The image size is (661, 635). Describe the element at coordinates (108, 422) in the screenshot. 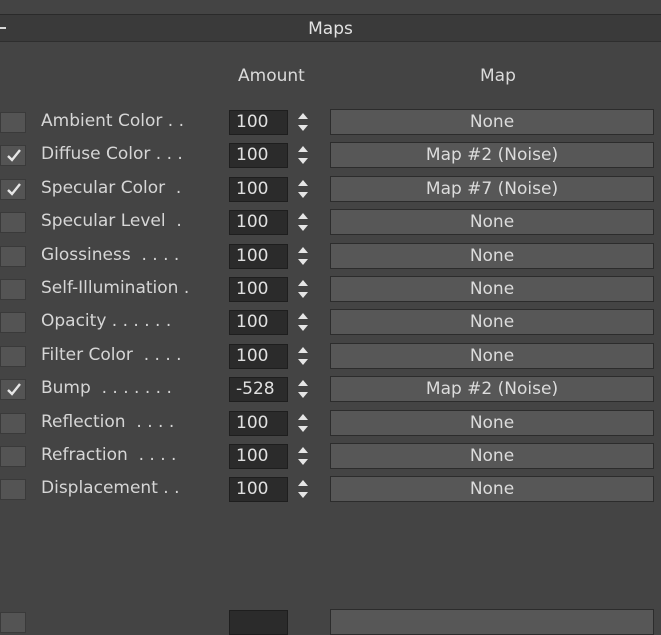

I see `map-slot-label: Reflection . . . .` at that location.